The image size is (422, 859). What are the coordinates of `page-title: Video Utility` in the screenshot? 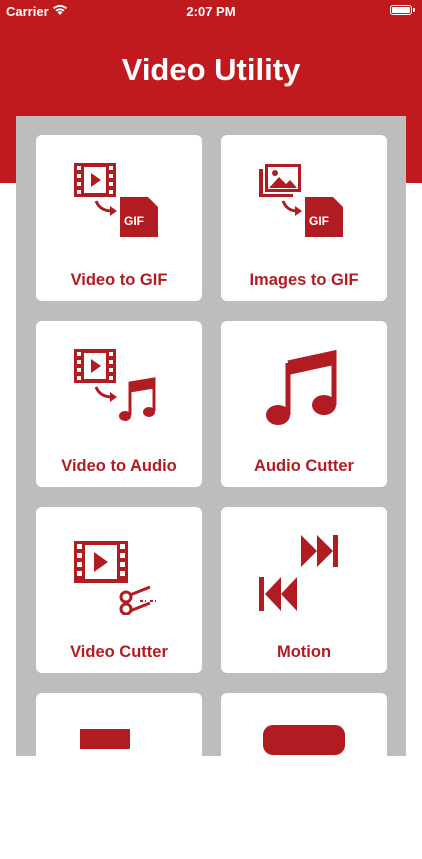 It's located at (211, 69).